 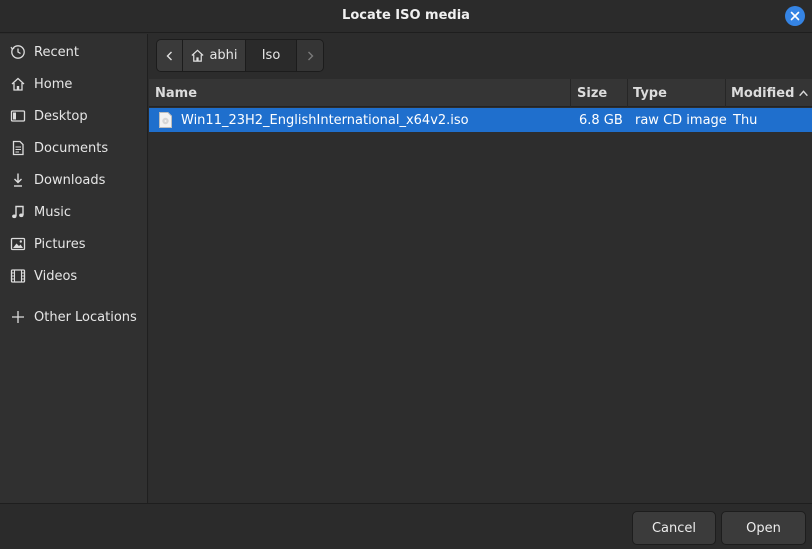 What do you see at coordinates (674, 528) in the screenshot?
I see `cancel-button: Cancel` at bounding box center [674, 528].